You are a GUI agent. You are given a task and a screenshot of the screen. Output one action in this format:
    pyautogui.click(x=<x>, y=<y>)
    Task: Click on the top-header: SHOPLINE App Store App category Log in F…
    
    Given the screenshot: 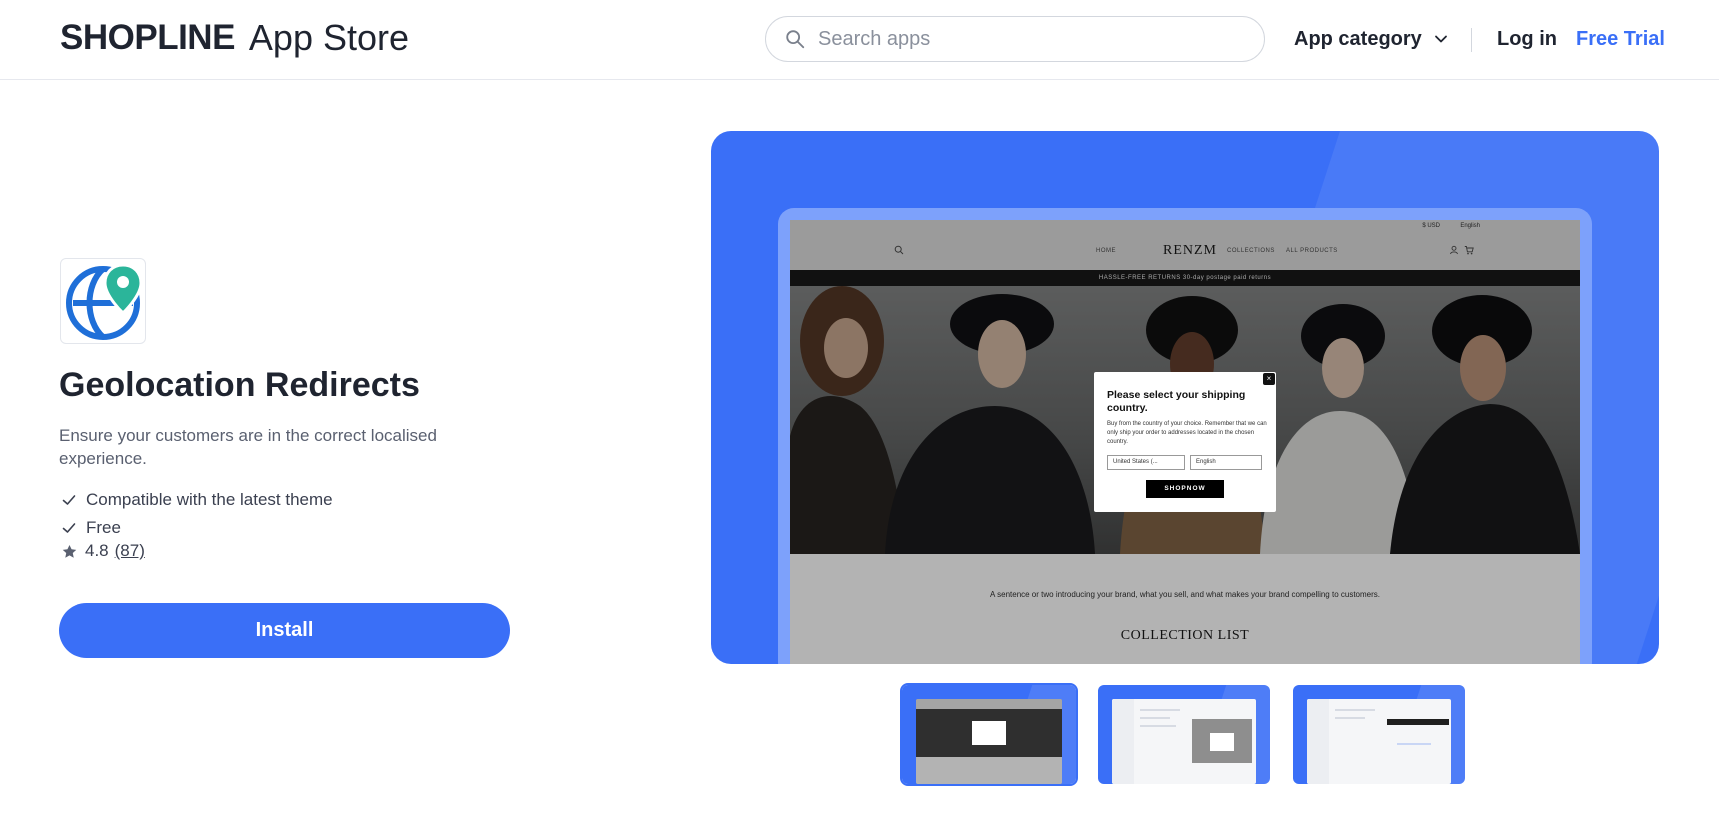 What is the action you would take?
    pyautogui.click(x=859, y=40)
    